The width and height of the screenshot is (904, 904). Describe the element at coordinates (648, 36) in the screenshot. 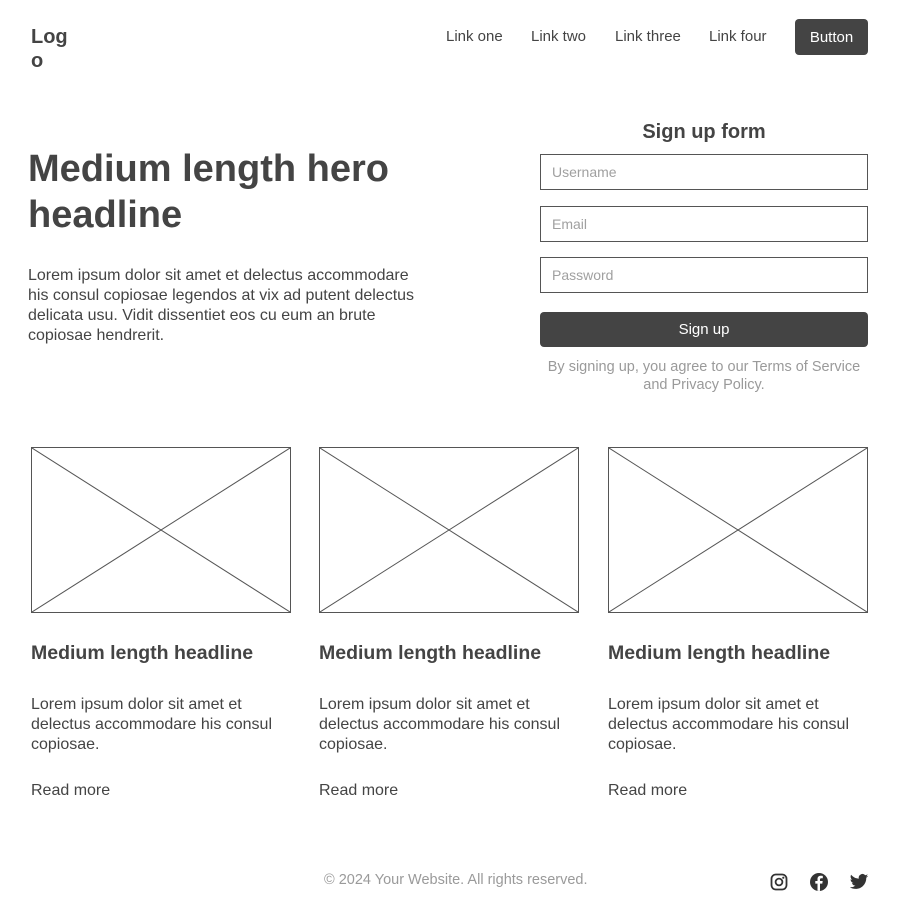

I see `nav-link-three: Link three` at that location.